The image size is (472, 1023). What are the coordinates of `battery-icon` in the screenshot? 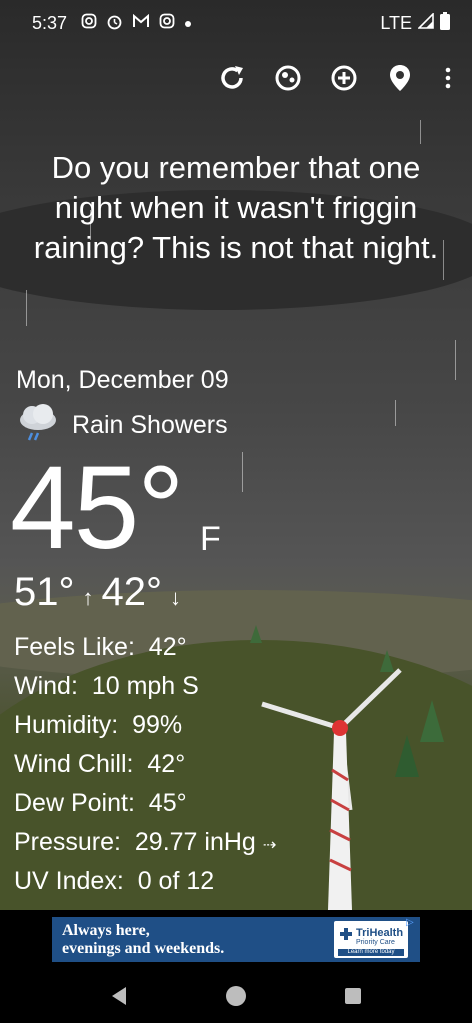 It's located at (445, 23).